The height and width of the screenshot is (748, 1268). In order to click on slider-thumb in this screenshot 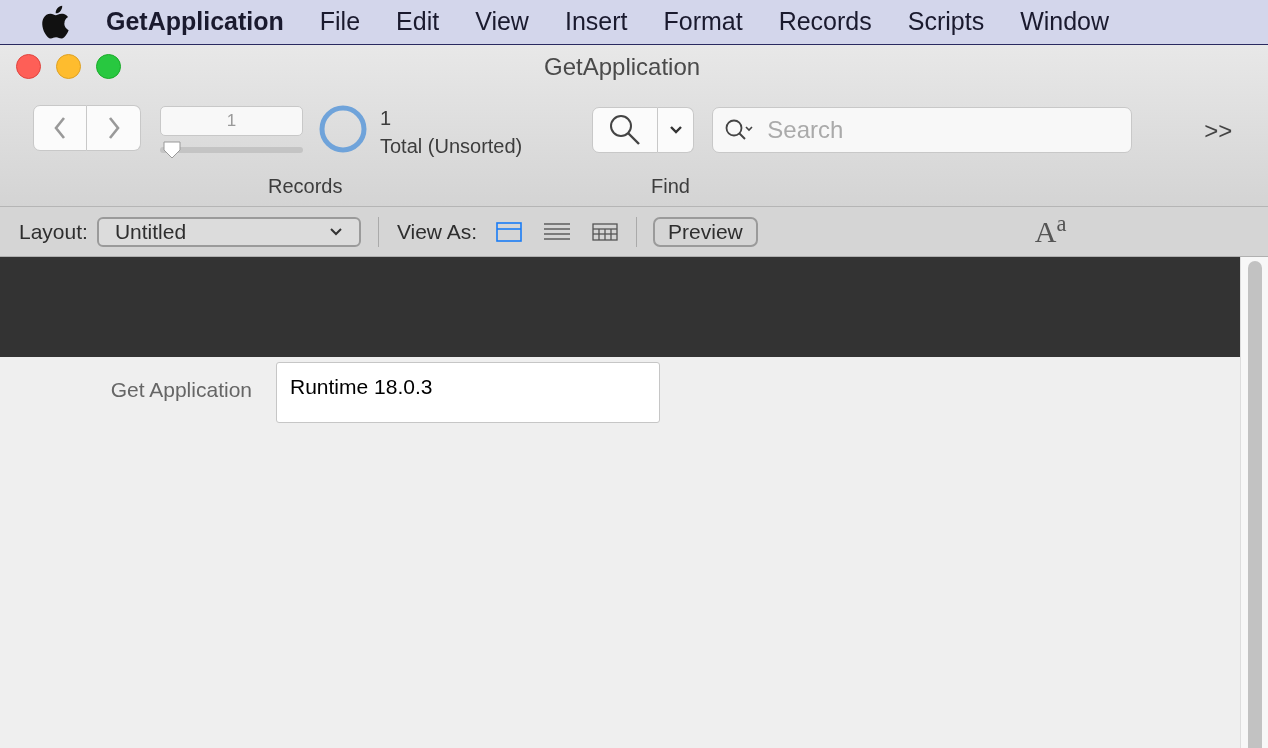, I will do `click(172, 149)`.